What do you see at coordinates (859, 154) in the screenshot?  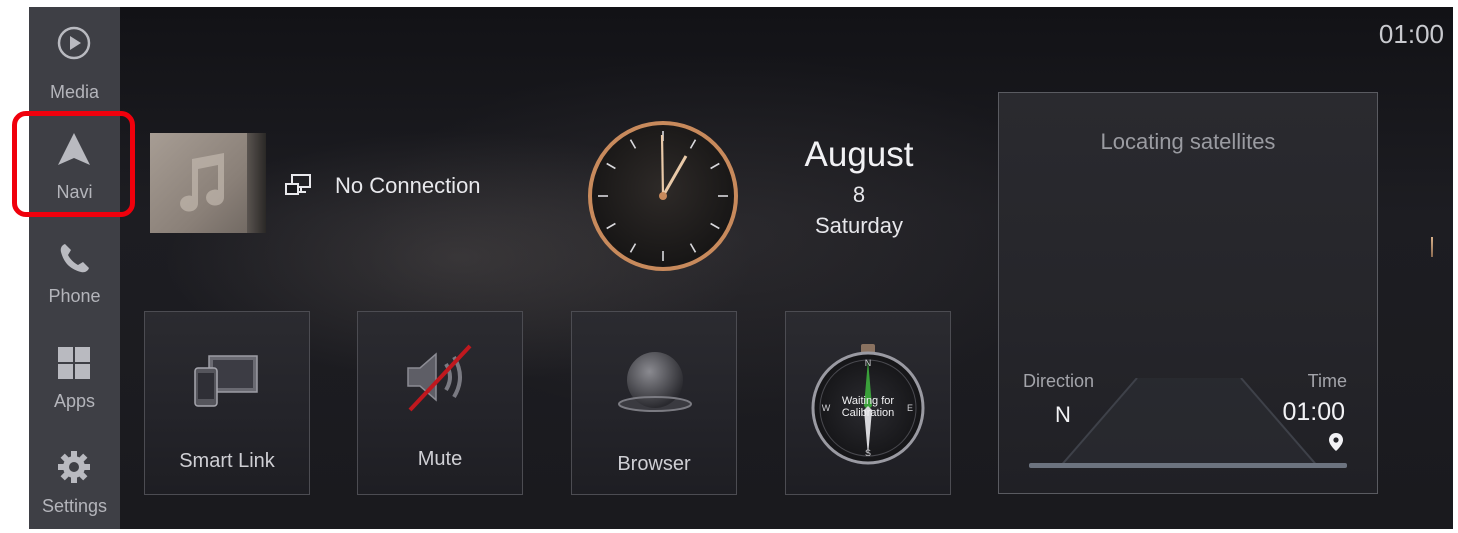 I see `date-month: August` at bounding box center [859, 154].